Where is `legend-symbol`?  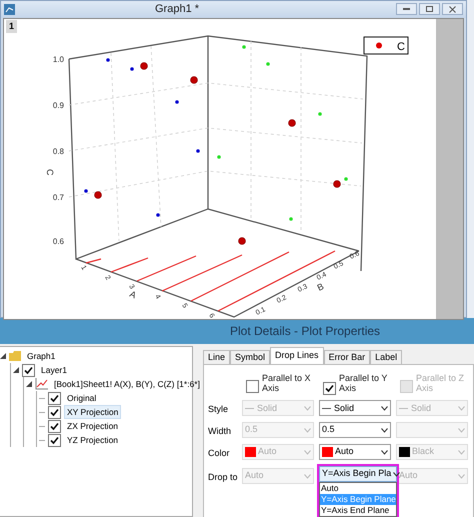 legend-symbol is located at coordinates (379, 45).